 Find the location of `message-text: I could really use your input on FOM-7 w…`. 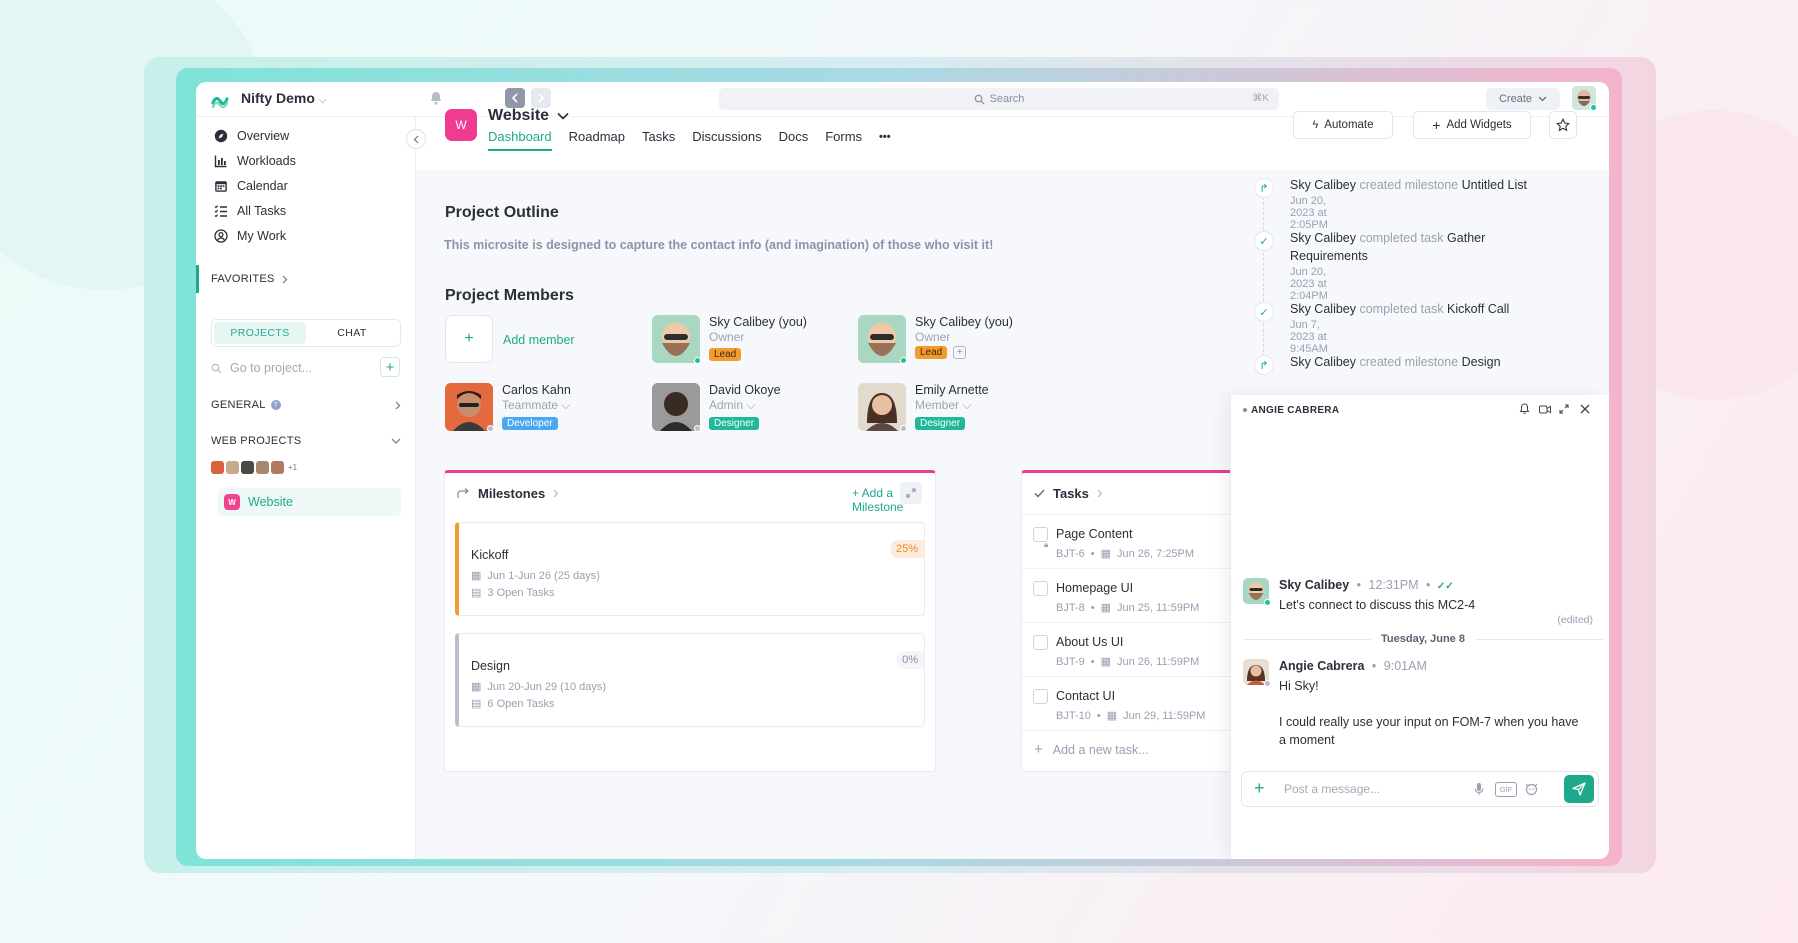

message-text: I could really use your input on FOM-7 w… is located at coordinates (1429, 731).